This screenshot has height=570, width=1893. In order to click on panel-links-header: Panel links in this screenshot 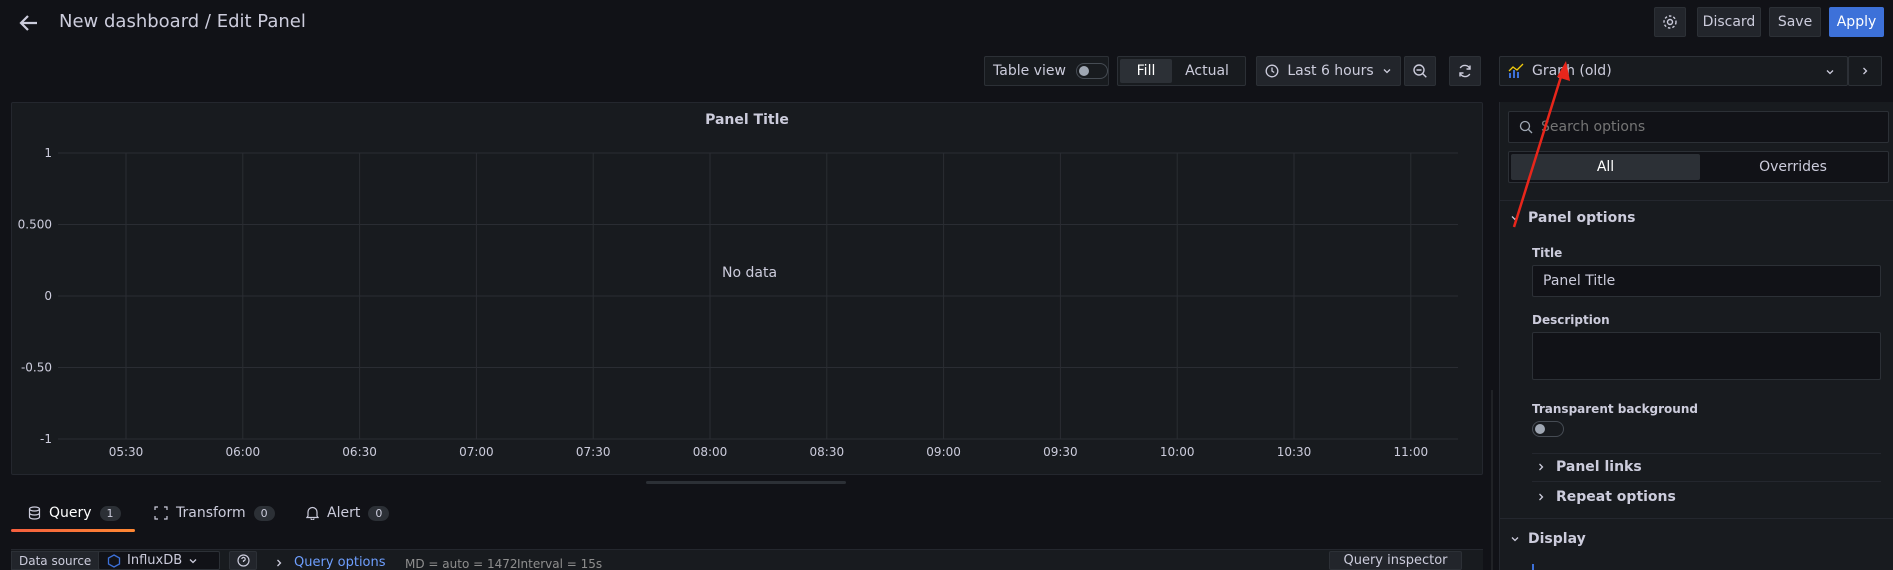, I will do `click(1589, 467)`.